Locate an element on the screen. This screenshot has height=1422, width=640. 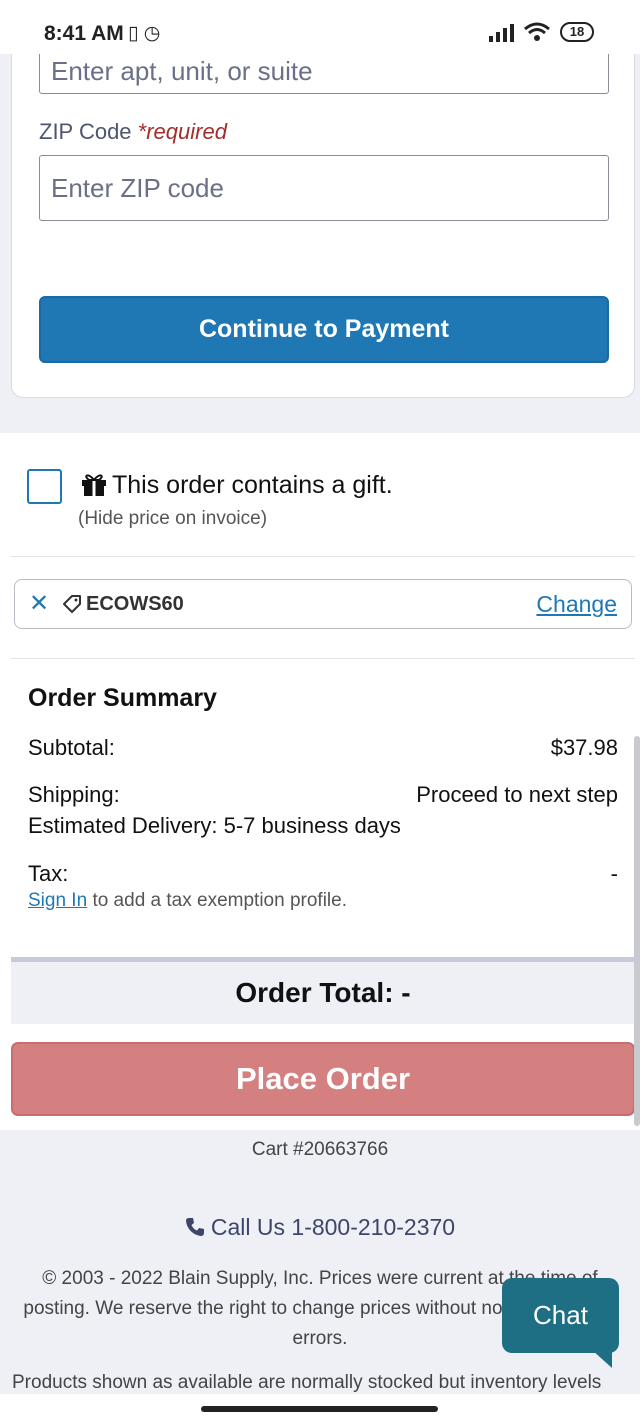
shipping-value: Proceed to next step is located at coordinates (517, 794).